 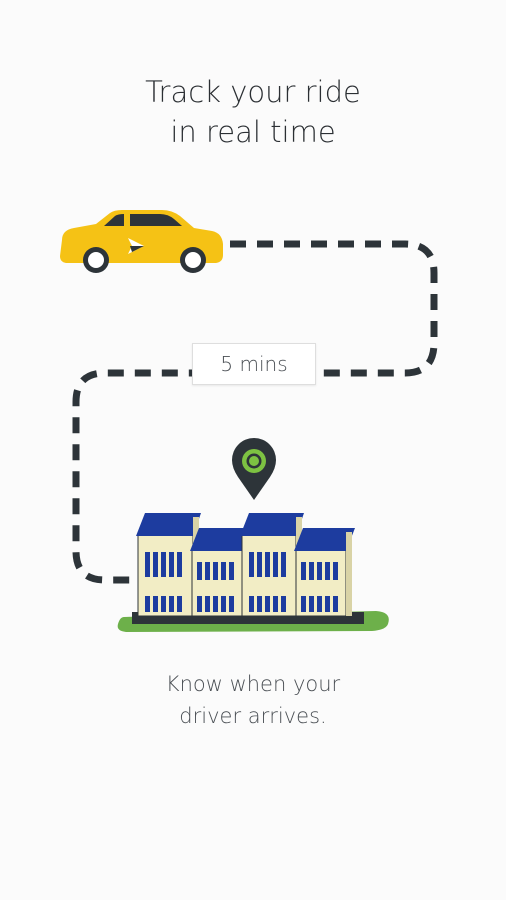 What do you see at coordinates (253, 572) in the screenshot?
I see `building-icon` at bounding box center [253, 572].